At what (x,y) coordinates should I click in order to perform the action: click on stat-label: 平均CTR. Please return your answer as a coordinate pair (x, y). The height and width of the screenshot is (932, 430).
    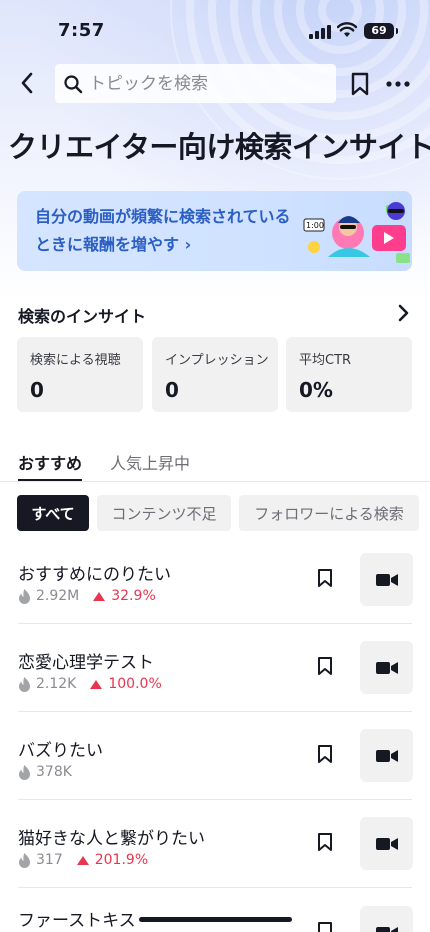
    Looking at the image, I should click on (325, 360).